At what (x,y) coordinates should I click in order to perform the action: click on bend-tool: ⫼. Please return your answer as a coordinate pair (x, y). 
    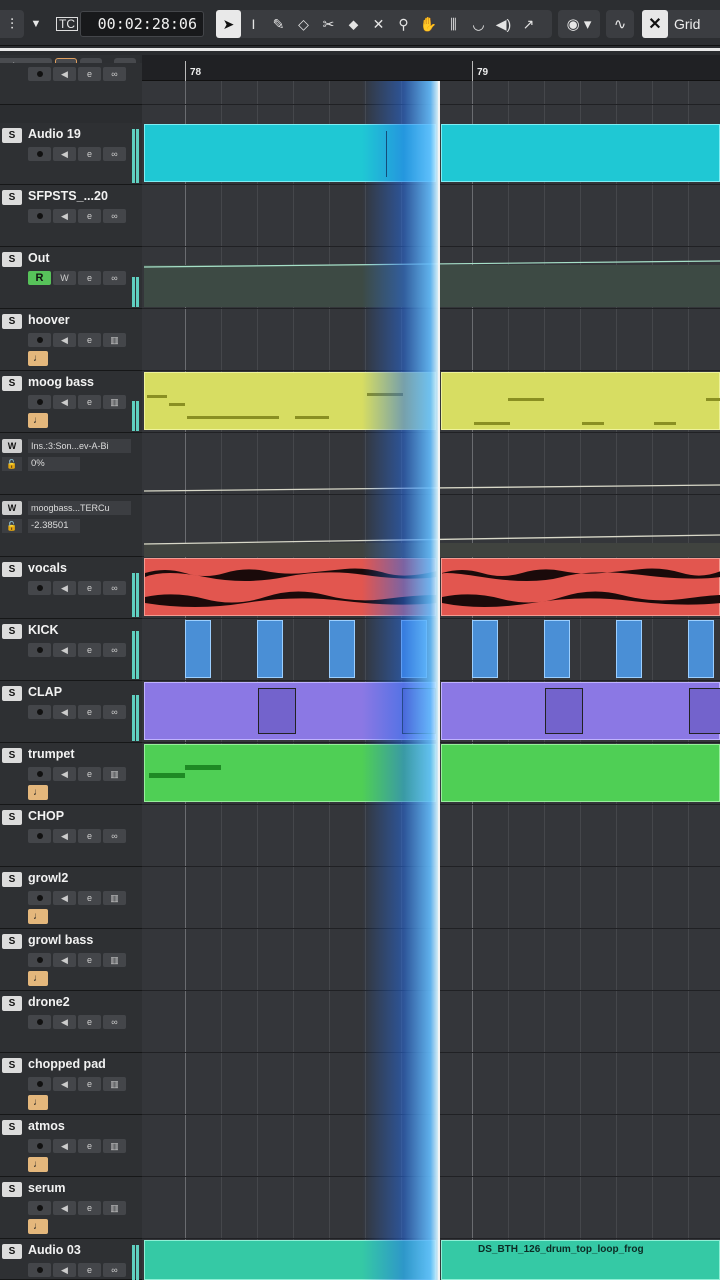
    Looking at the image, I should click on (453, 24).